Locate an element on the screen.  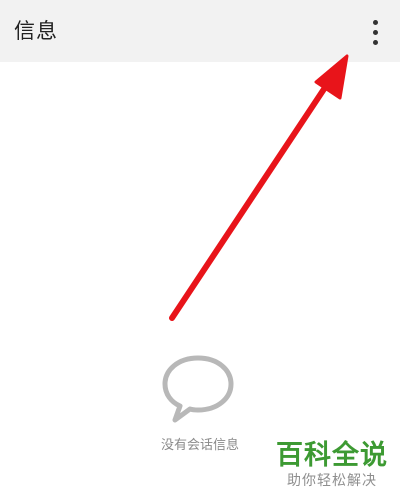
watermark-logo: 百科全说 助你轻松解决 is located at coordinates (332, 465).